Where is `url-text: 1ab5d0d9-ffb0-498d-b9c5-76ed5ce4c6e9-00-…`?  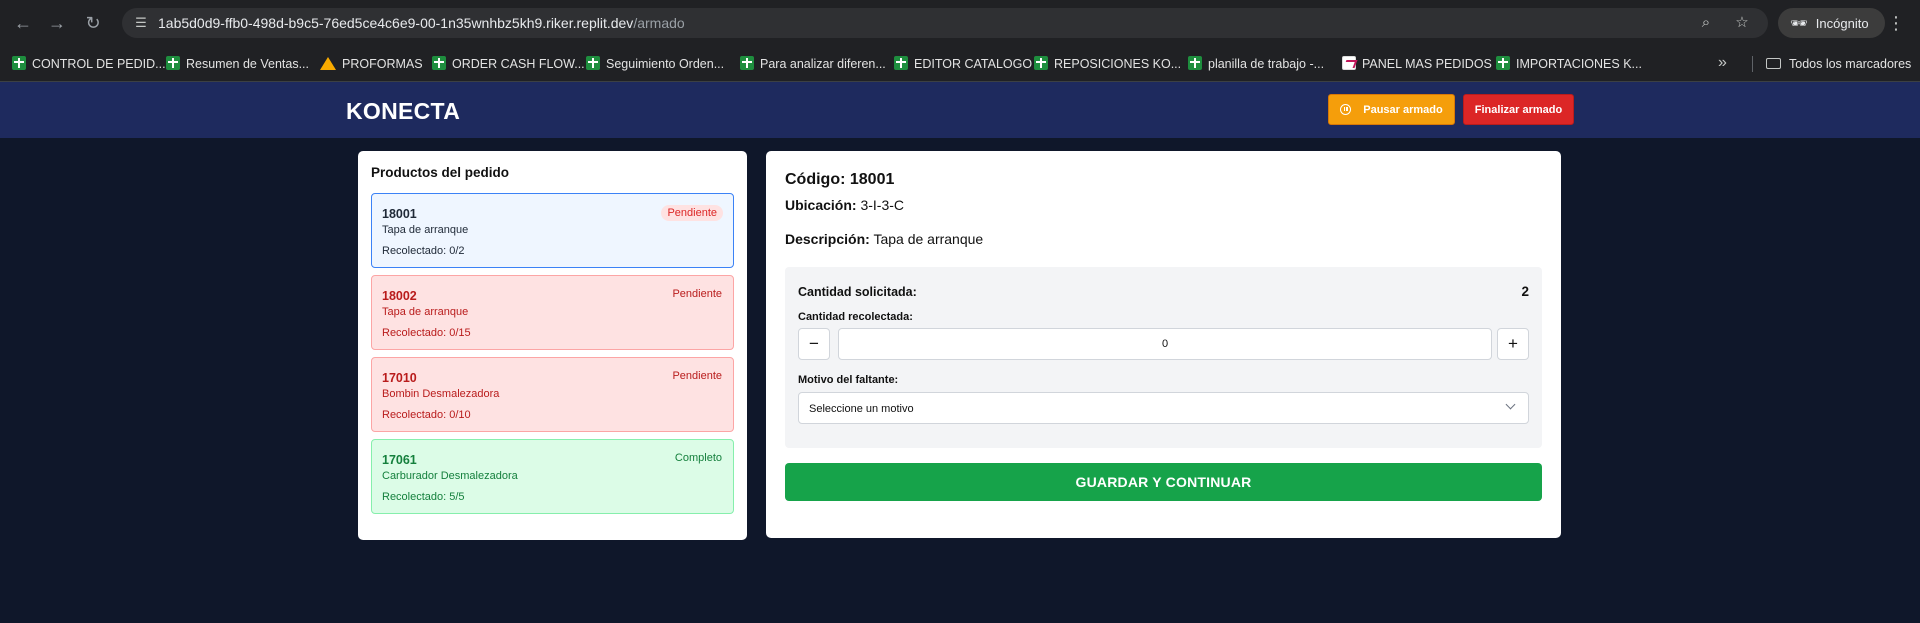 url-text: 1ab5d0d9-ffb0-498d-b9c5-76ed5ce4c6e9-00-… is located at coordinates (421, 23).